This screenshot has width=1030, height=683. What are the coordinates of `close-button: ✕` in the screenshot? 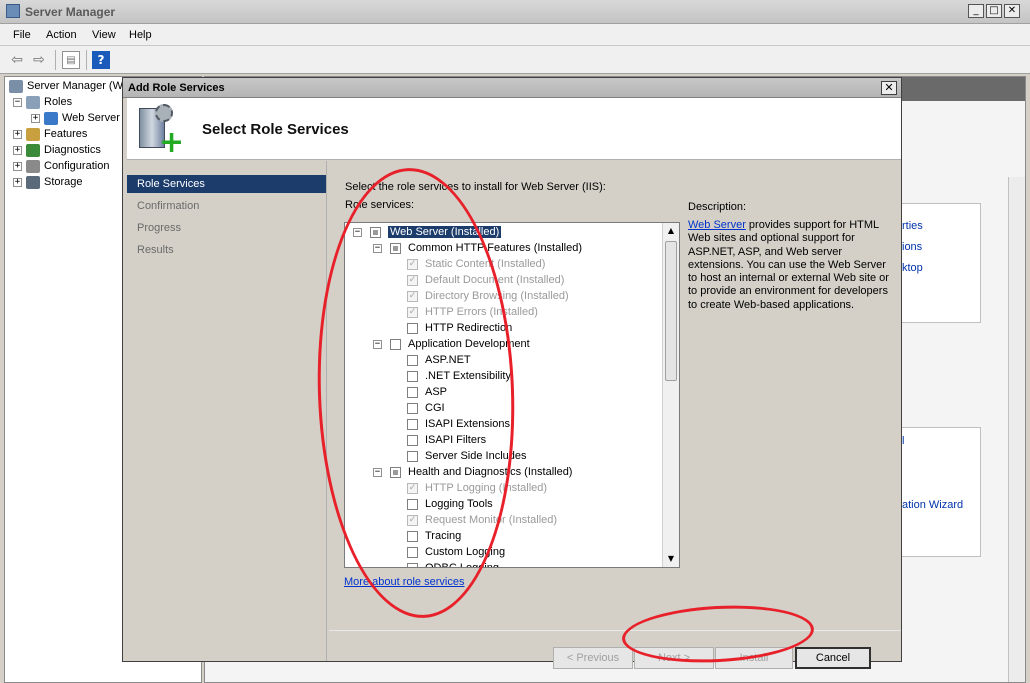 It's located at (1012, 11).